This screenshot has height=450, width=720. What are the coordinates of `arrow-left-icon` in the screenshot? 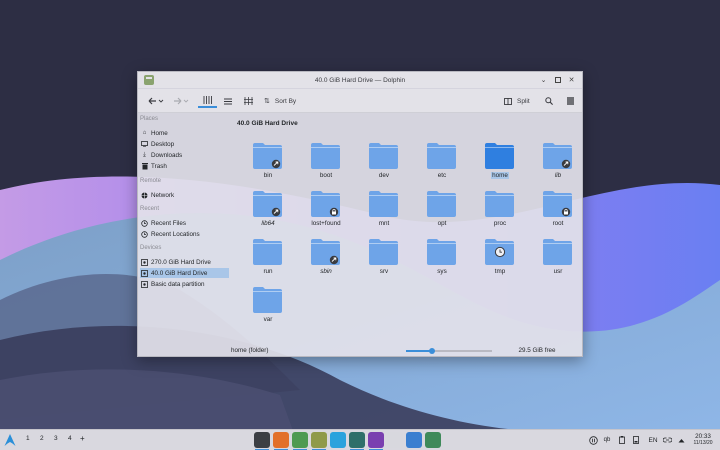 It's located at (156, 101).